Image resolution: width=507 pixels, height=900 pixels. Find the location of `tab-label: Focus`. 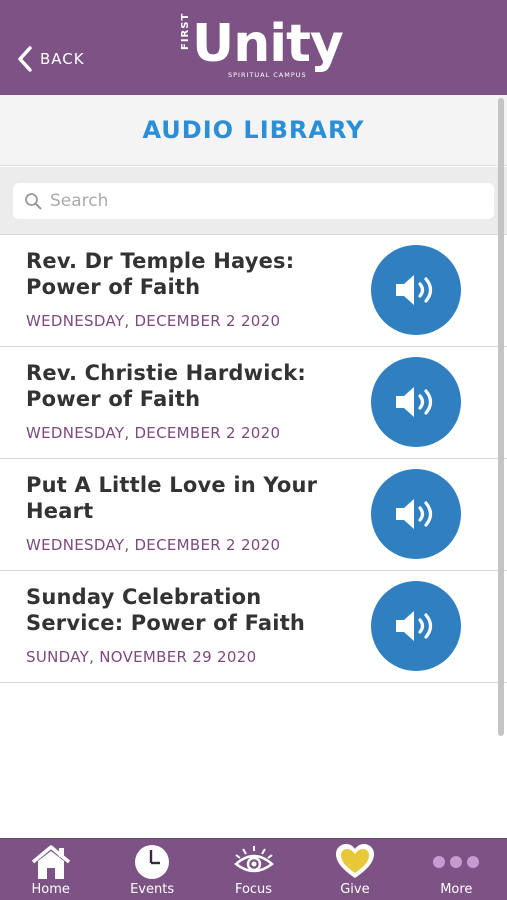

tab-label: Focus is located at coordinates (253, 889).